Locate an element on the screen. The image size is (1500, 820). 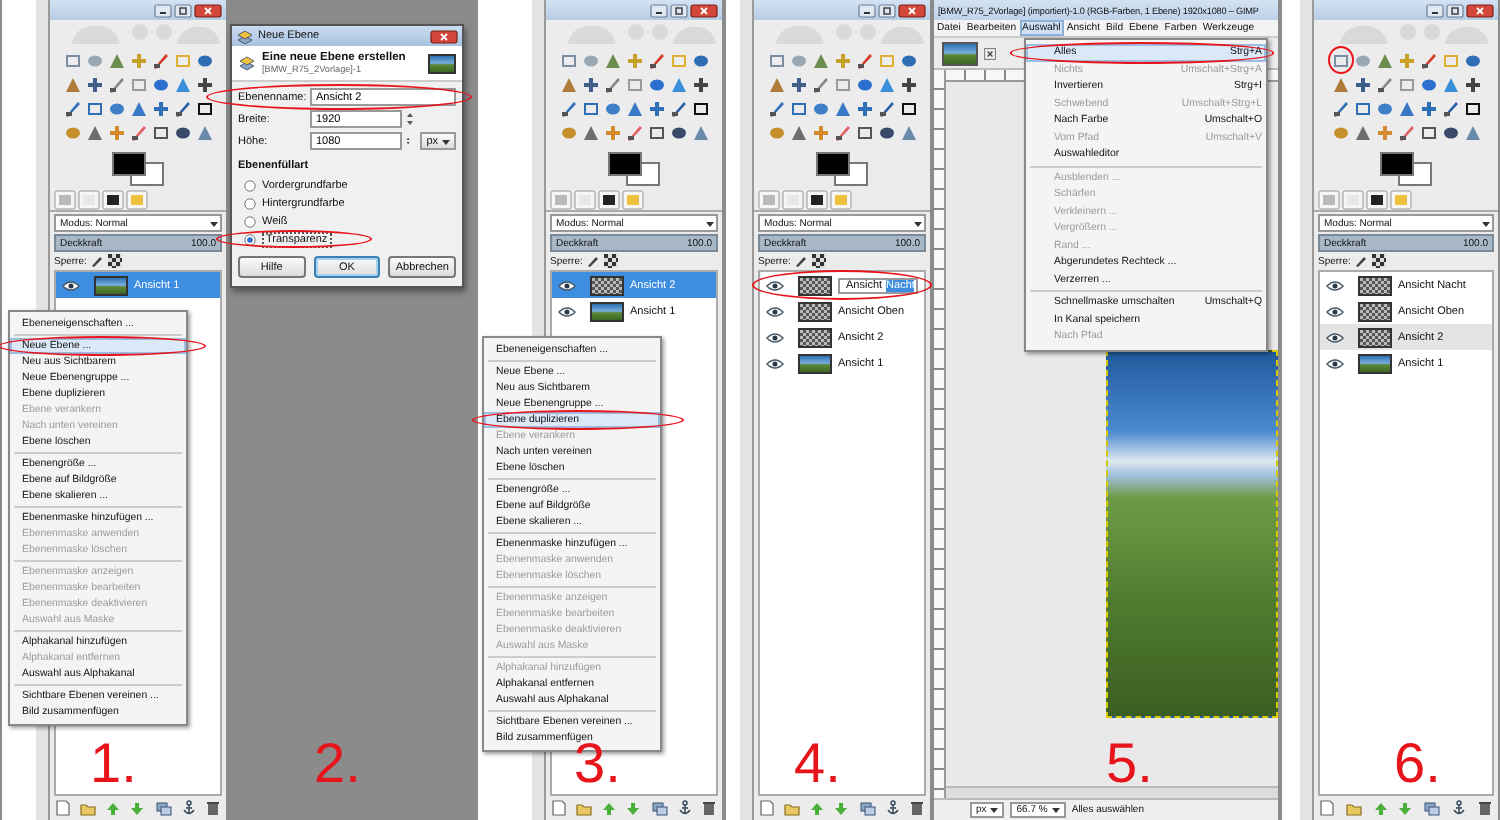
step-number: 5. is located at coordinates (1129, 764).